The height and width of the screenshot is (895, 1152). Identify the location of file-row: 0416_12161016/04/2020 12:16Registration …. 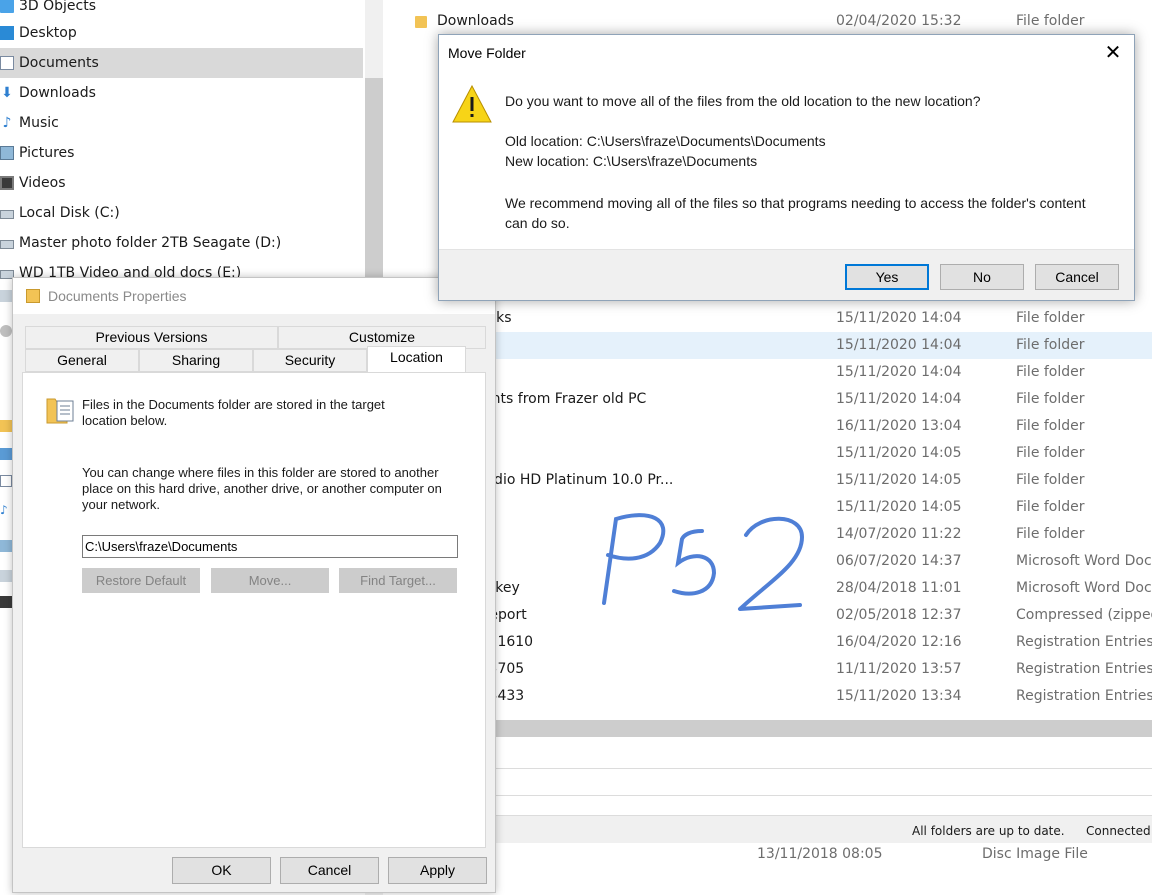
(767, 642).